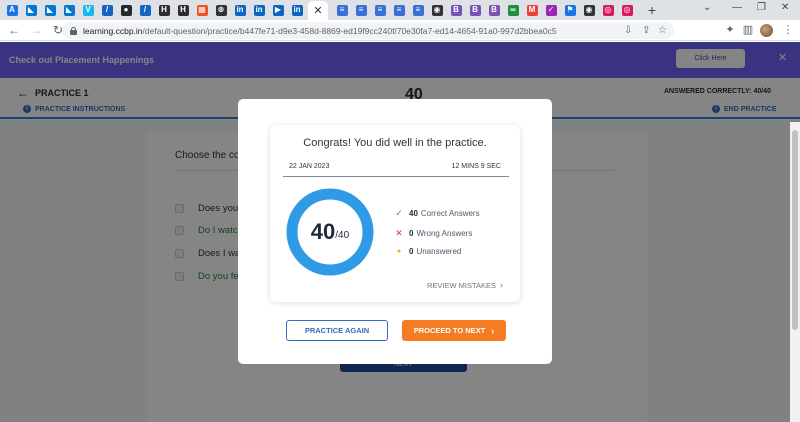  What do you see at coordinates (652, 10) in the screenshot?
I see `new-tab-button: +` at bounding box center [652, 10].